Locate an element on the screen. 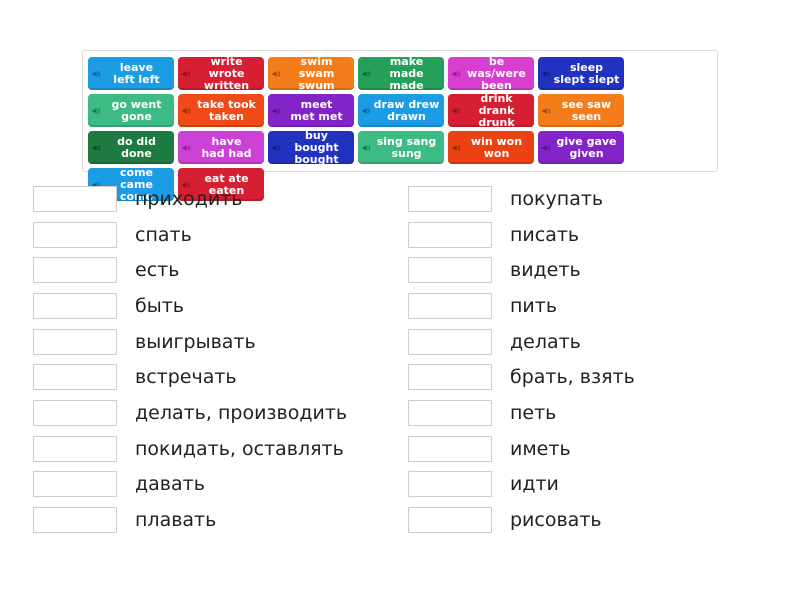 Image resolution: width=800 pixels, height=600 pixels. answer-row: выигрывать is located at coordinates (220, 342).